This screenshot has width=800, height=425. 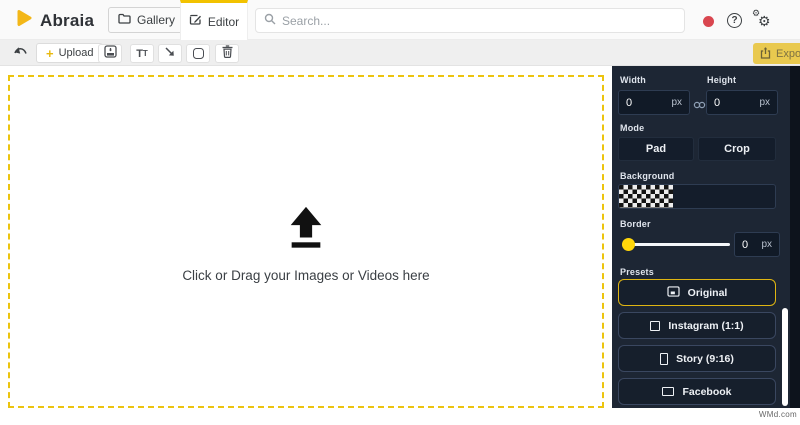 I want to click on width-unit: px, so click(x=676, y=102).